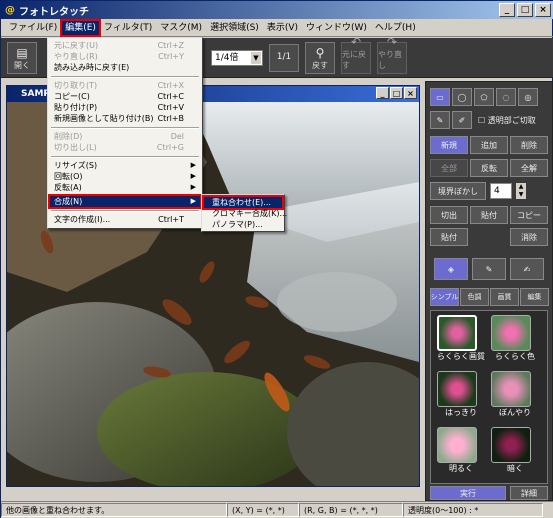  Describe the element at coordinates (534, 297) in the screenshot. I see `tab-edit: 編集` at that location.